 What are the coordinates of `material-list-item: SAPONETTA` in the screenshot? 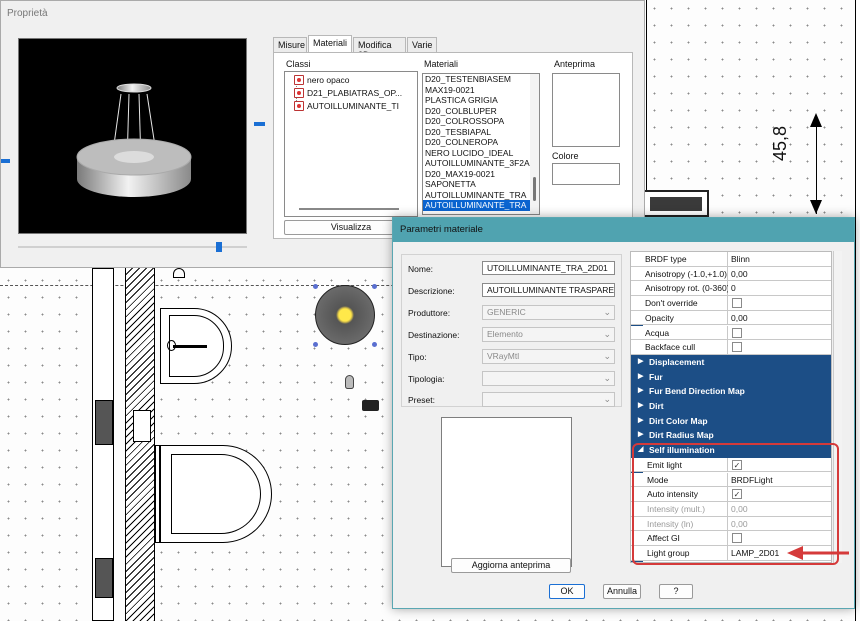 It's located at (481, 184).